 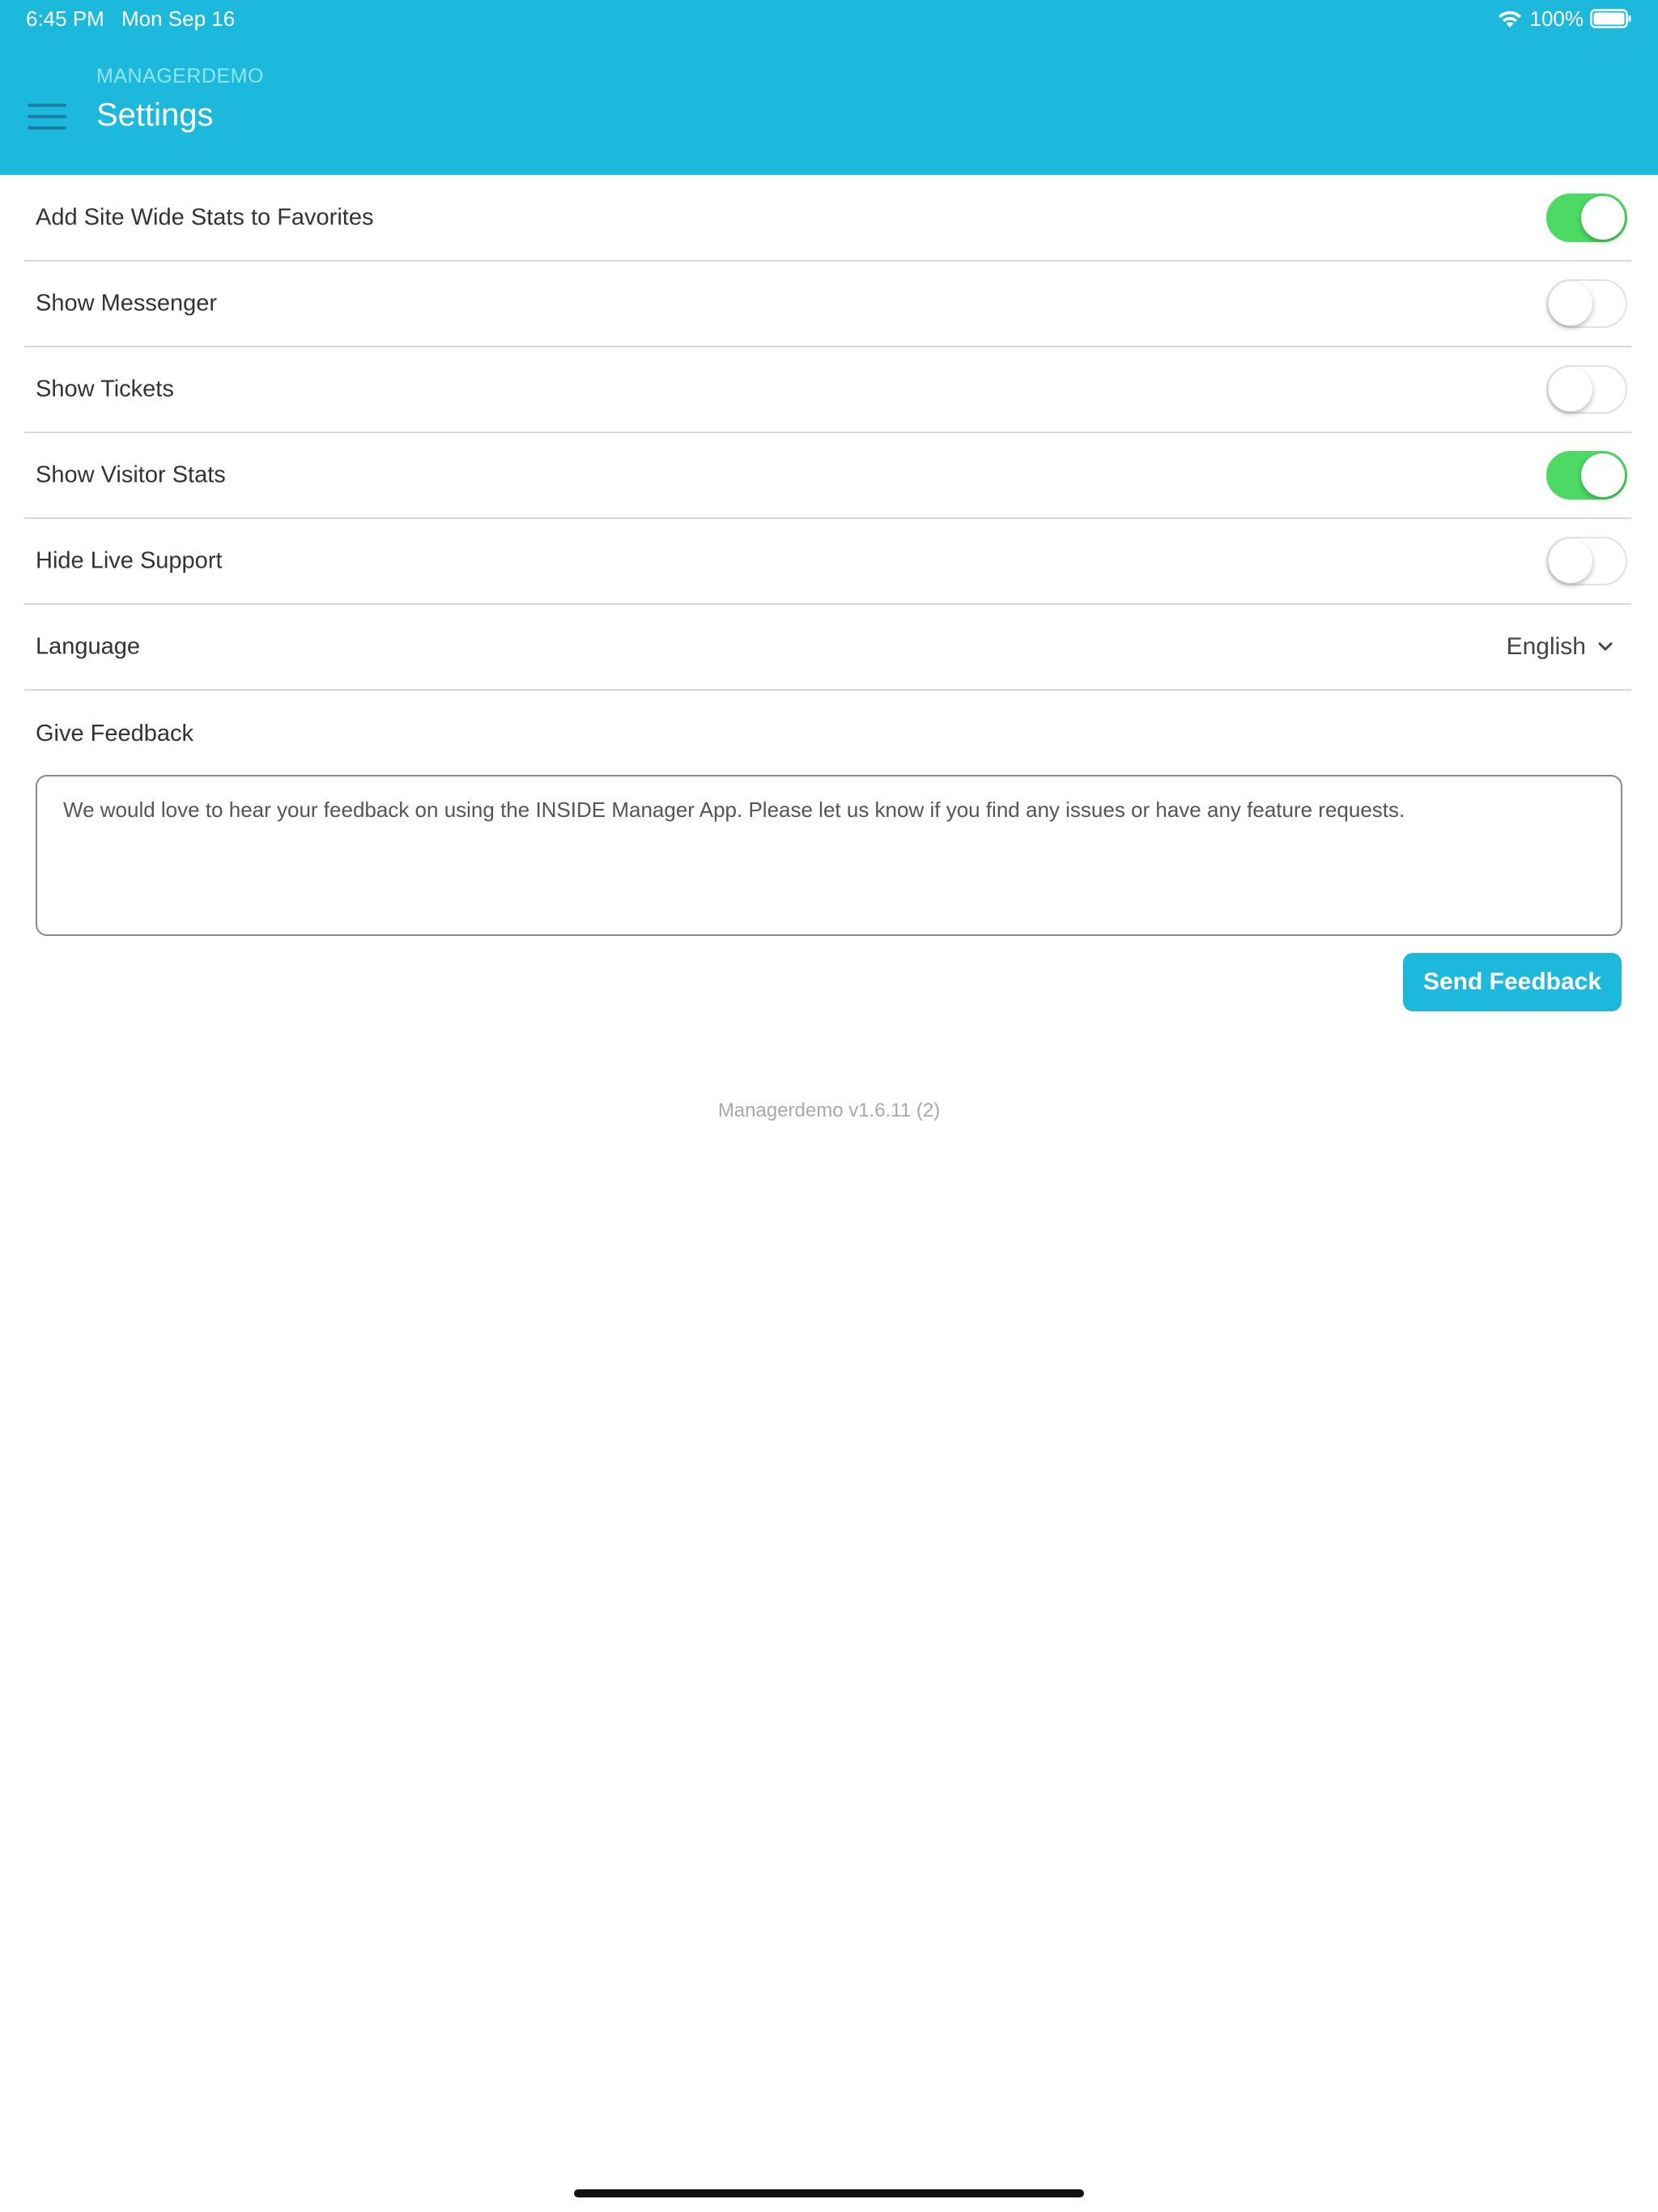 I want to click on home-indicator, so click(x=829, y=2193).